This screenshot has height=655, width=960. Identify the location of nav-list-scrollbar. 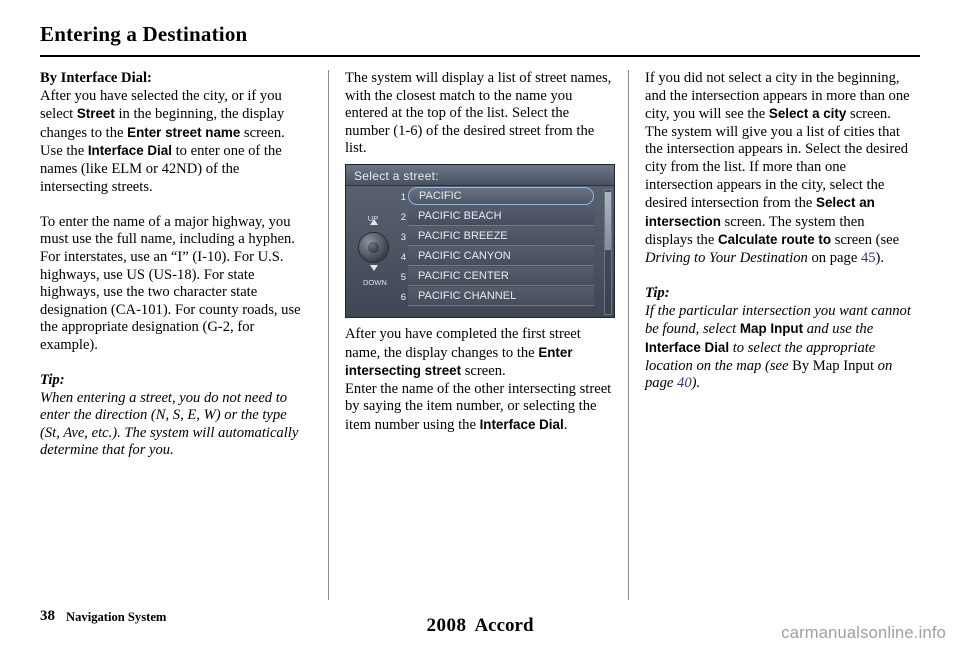
(608, 251).